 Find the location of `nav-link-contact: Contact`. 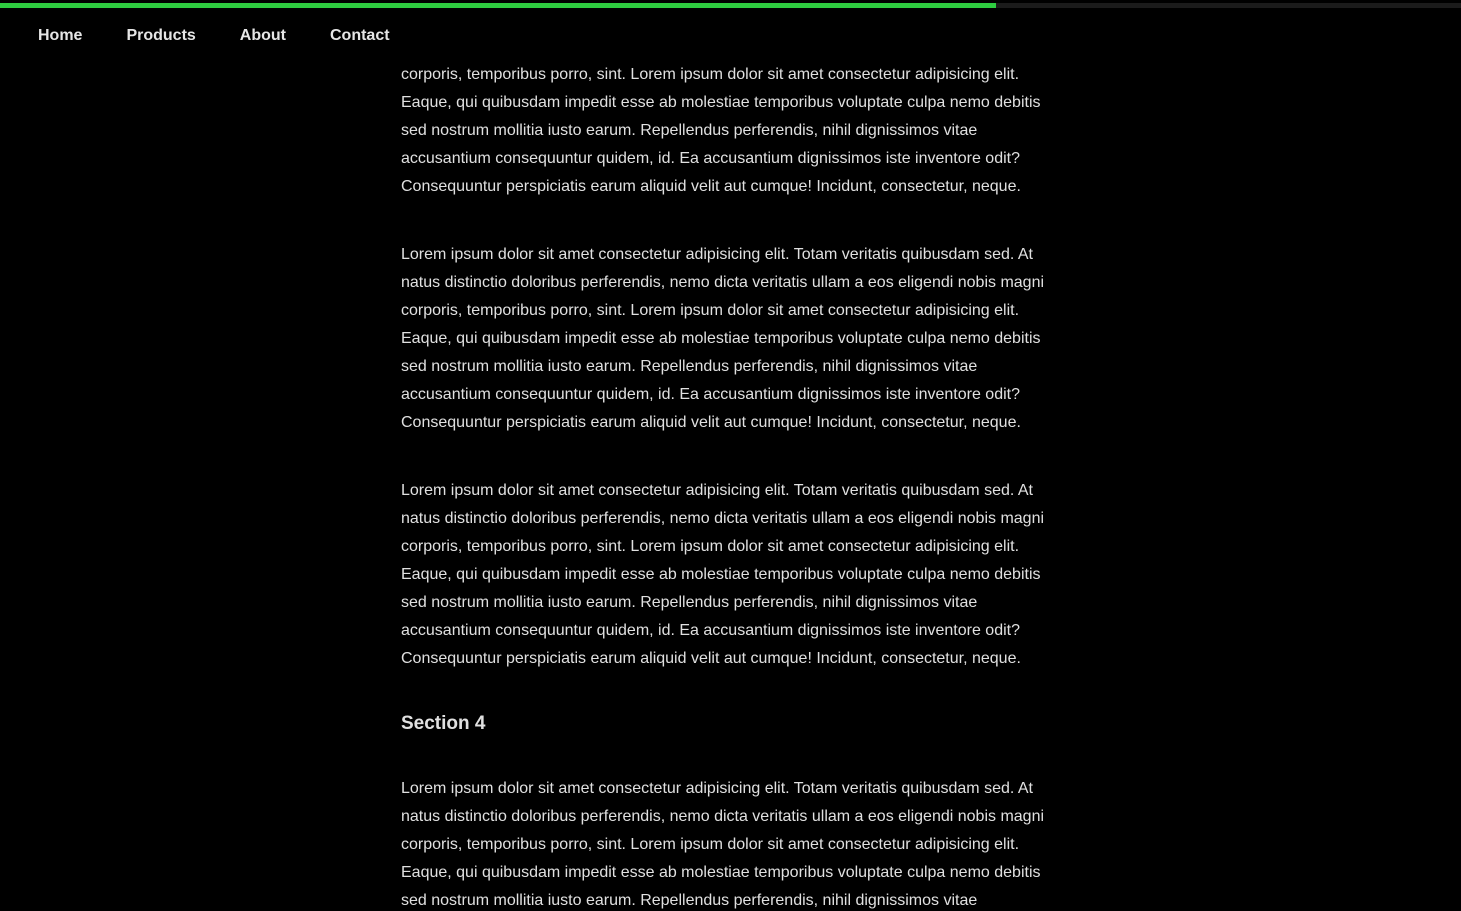

nav-link-contact: Contact is located at coordinates (360, 36).